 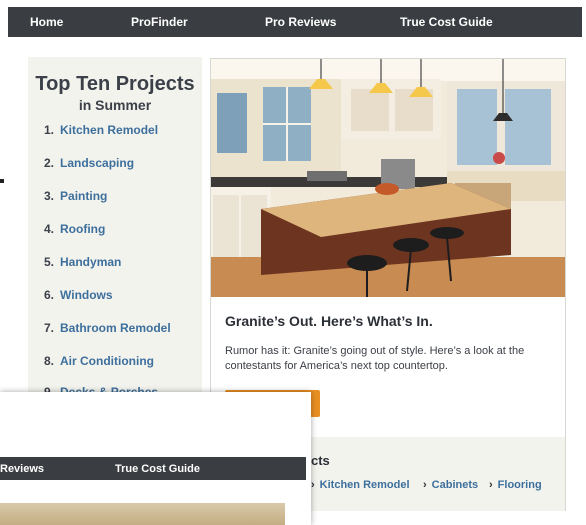 I want to click on top-ten-subtitle: in Summer, so click(x=115, y=105).